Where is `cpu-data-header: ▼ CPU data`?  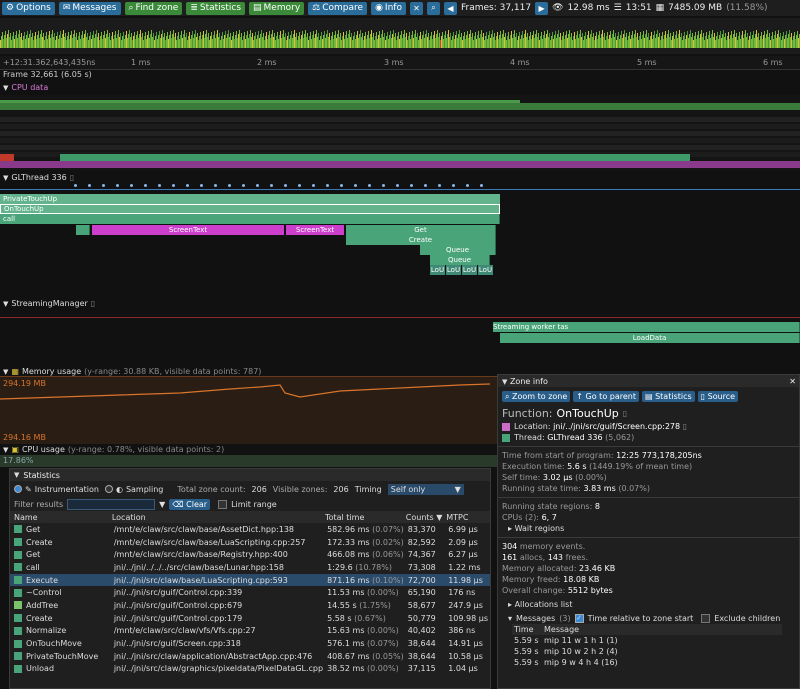 cpu-data-header: ▼ CPU data is located at coordinates (400, 87).